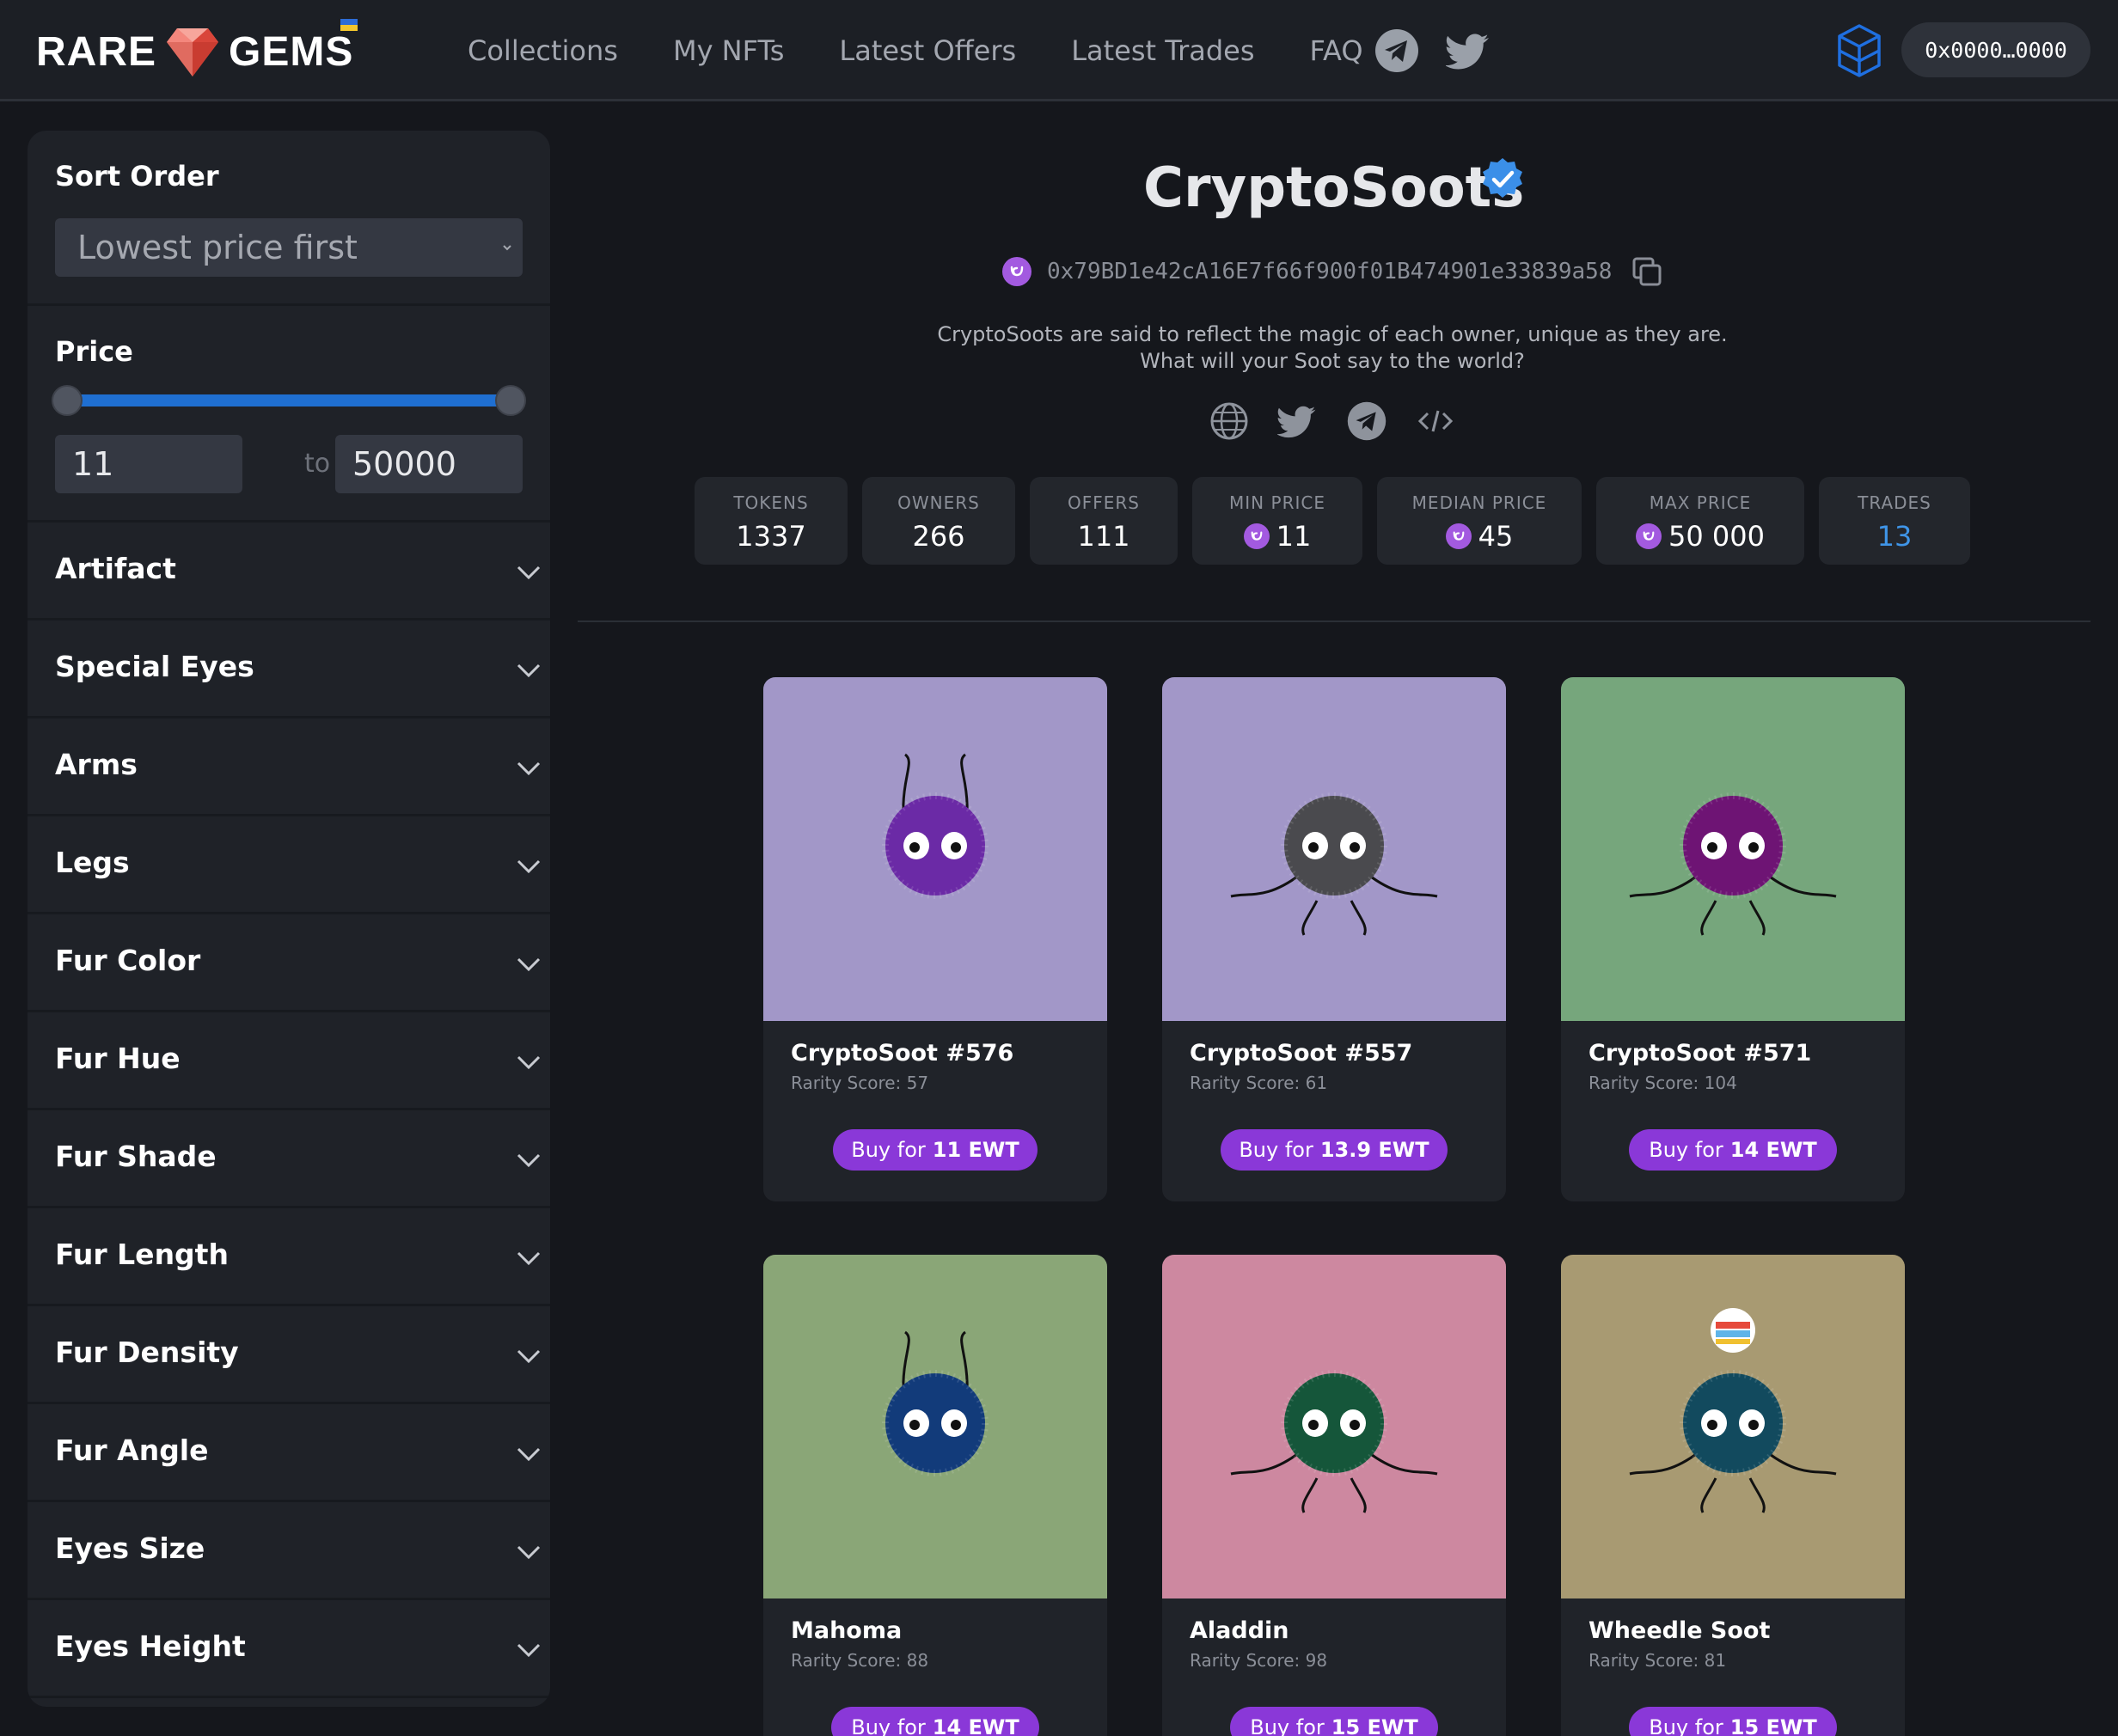 Image resolution: width=2118 pixels, height=1736 pixels. What do you see at coordinates (1301, 1053) in the screenshot?
I see `nft-name: CryptoSoot #557` at bounding box center [1301, 1053].